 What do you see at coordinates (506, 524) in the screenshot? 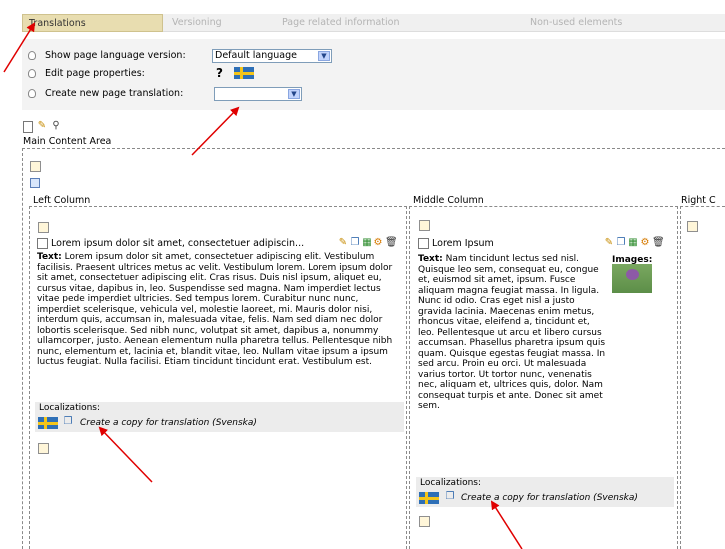
I see `arrow-to-middle-copy-link` at bounding box center [506, 524].